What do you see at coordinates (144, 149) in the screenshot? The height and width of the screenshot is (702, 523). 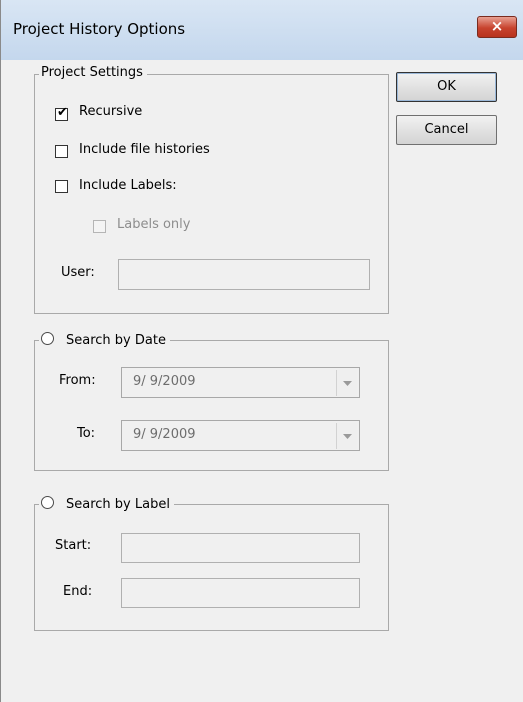 I see `include-file-histories-label: Include file histories` at bounding box center [144, 149].